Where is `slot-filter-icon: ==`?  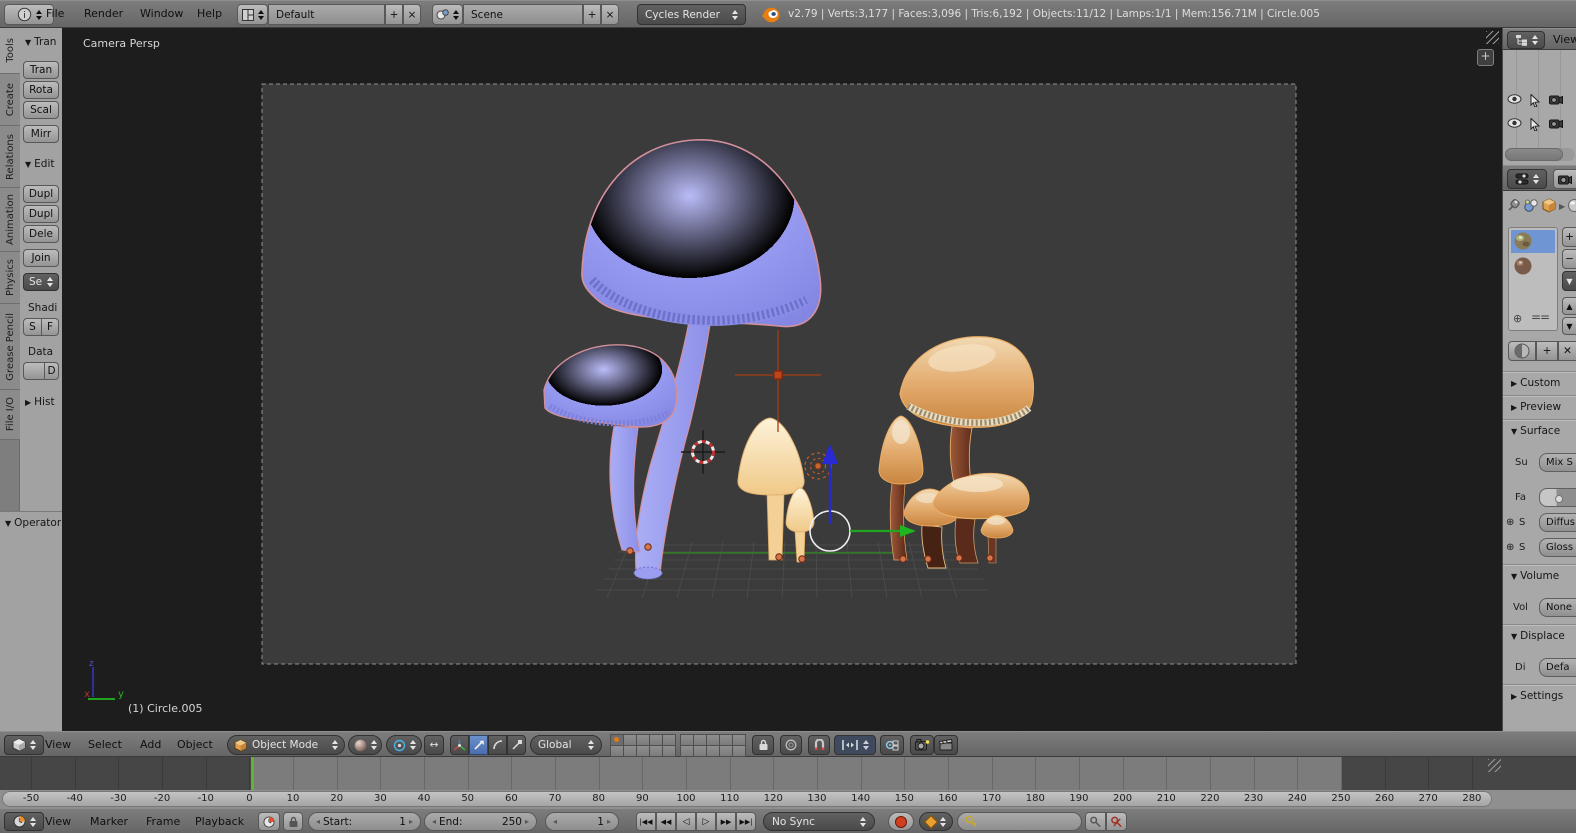 slot-filter-icon: == is located at coordinates (1540, 317).